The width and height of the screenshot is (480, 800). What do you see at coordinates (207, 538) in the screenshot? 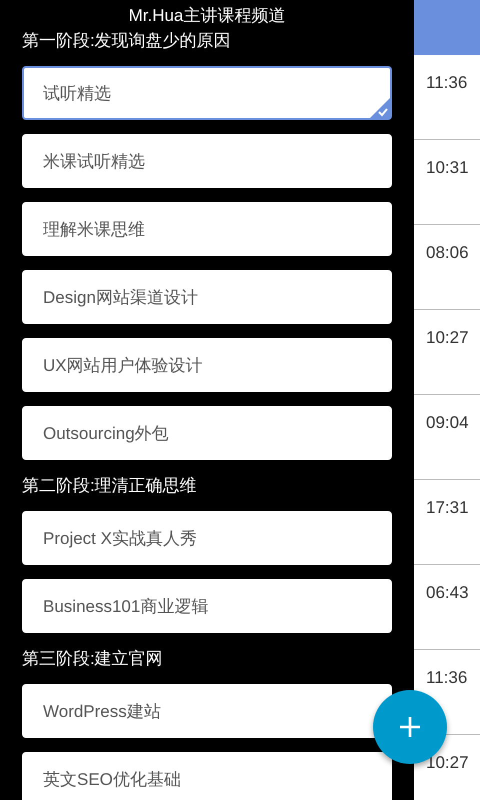
I see `course-item: Project X实战真人秀` at bounding box center [207, 538].